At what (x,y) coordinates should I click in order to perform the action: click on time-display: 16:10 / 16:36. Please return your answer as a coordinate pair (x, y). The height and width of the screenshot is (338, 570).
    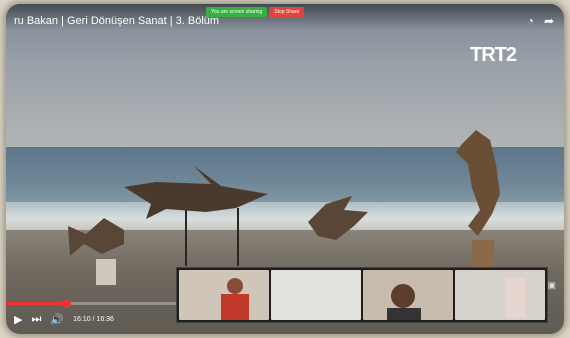
    Looking at the image, I should click on (93, 319).